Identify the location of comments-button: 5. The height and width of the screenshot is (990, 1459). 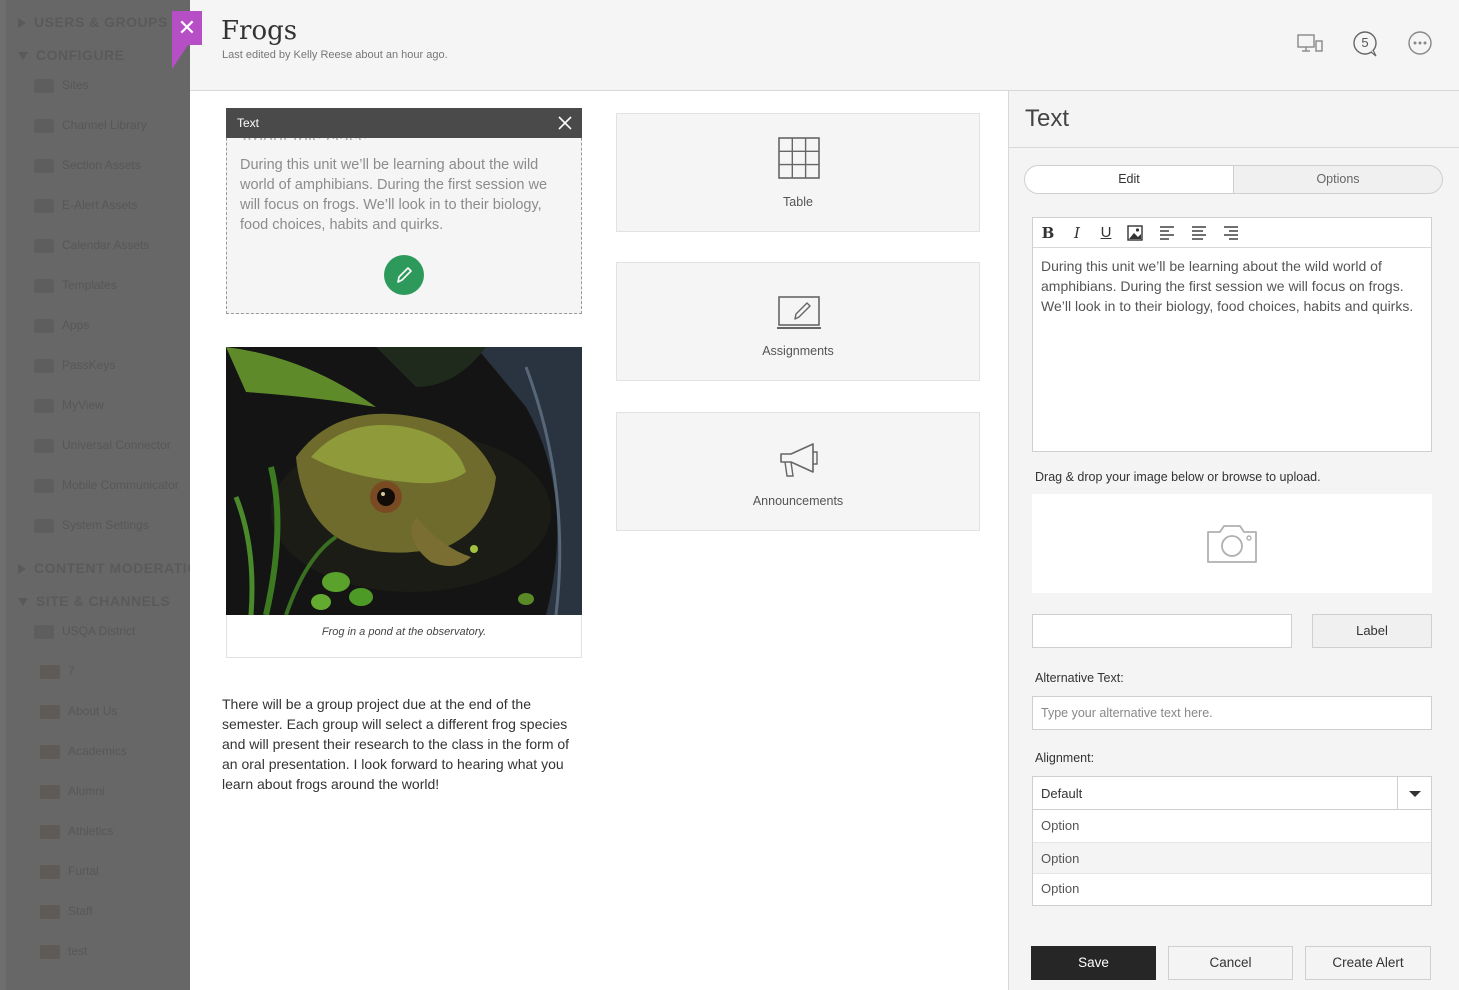
(1365, 44).